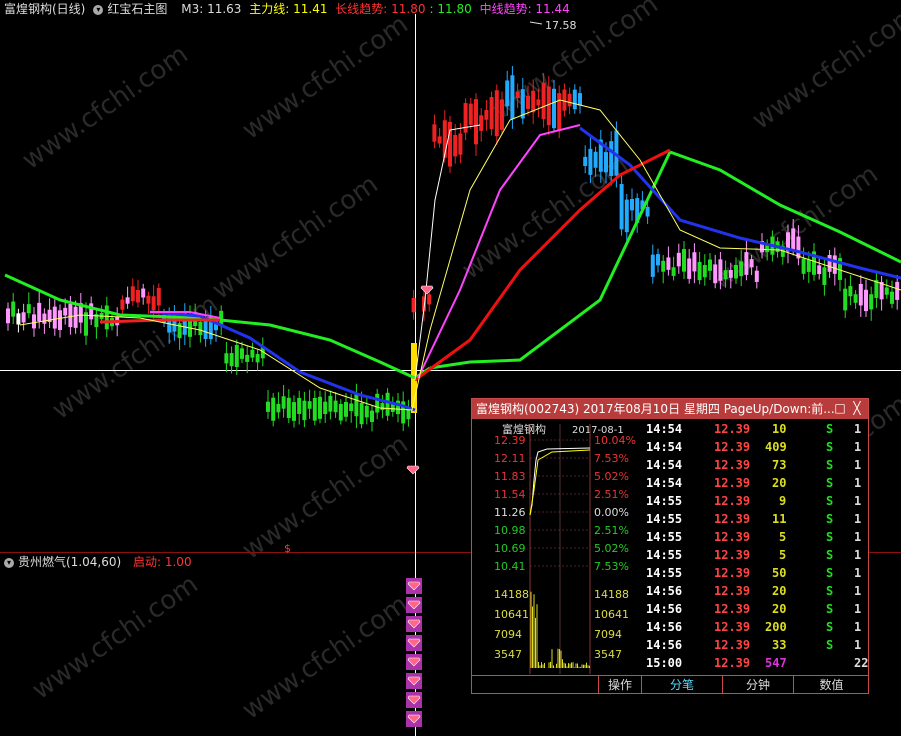 The height and width of the screenshot is (736, 901). Describe the element at coordinates (757, 555) in the screenshot. I see `tick-row: 14:55 12.39 5 S 1` at that location.